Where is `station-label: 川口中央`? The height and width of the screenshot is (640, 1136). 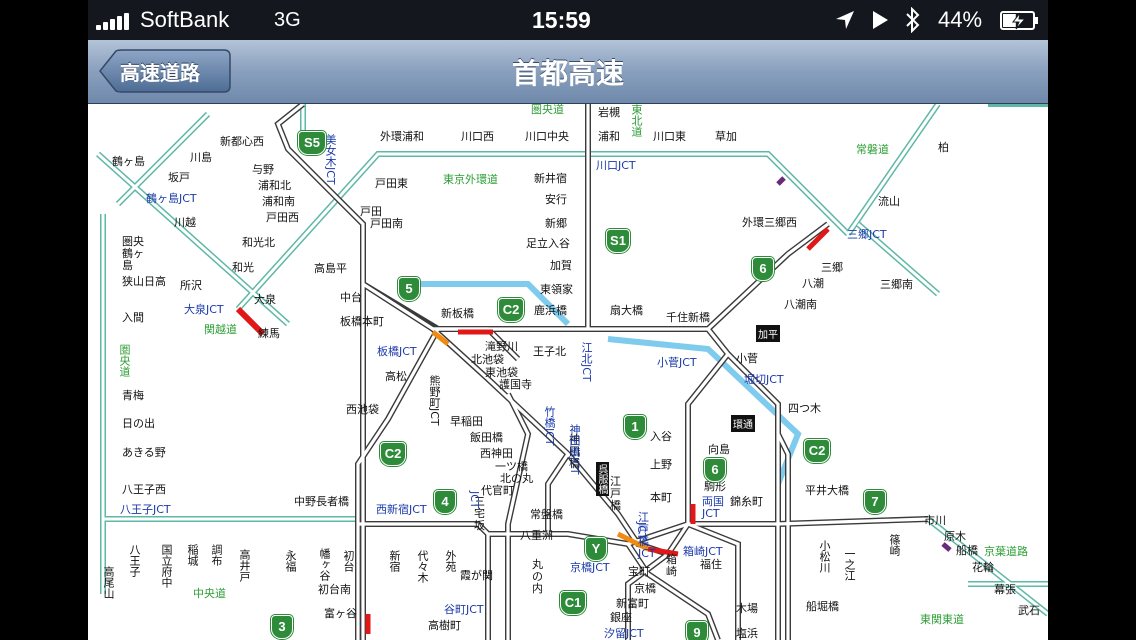
station-label: 川口中央 is located at coordinates (547, 137).